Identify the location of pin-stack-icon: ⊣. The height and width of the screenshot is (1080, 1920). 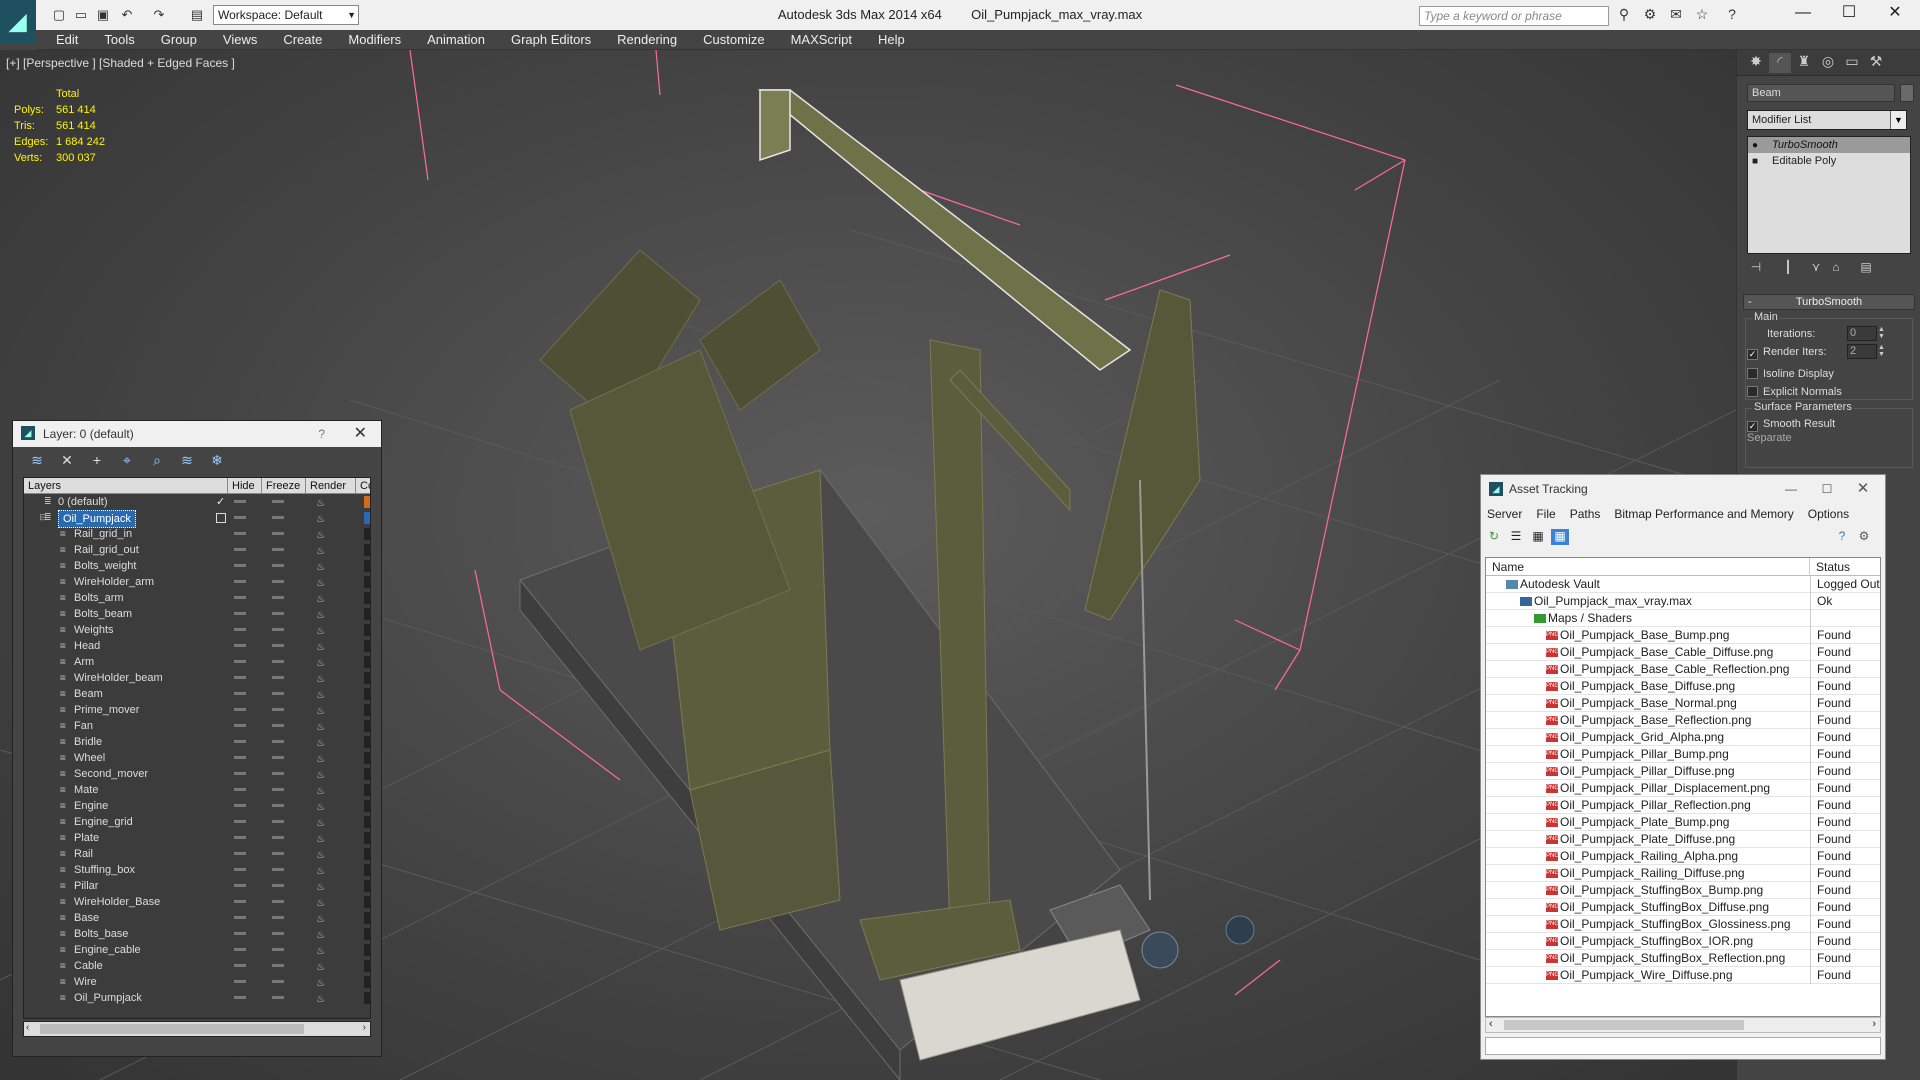
(1756, 268).